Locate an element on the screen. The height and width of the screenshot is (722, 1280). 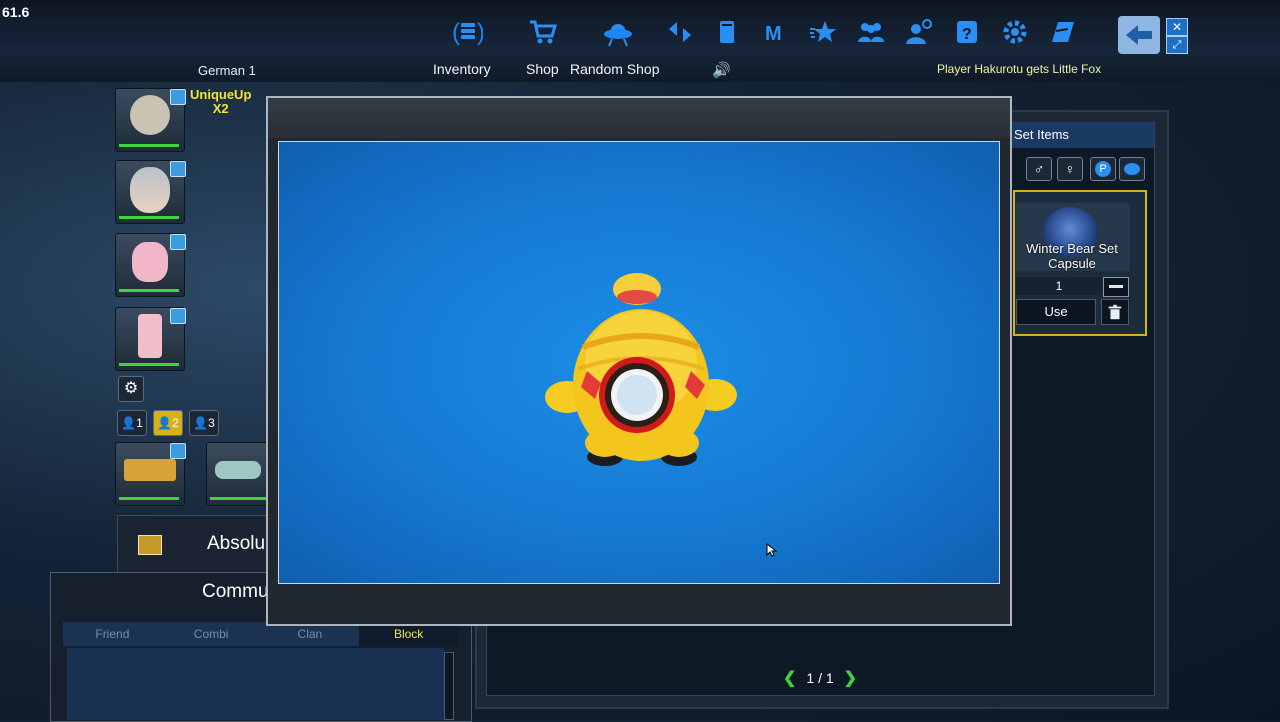
use-button: Use is located at coordinates (1056, 312).